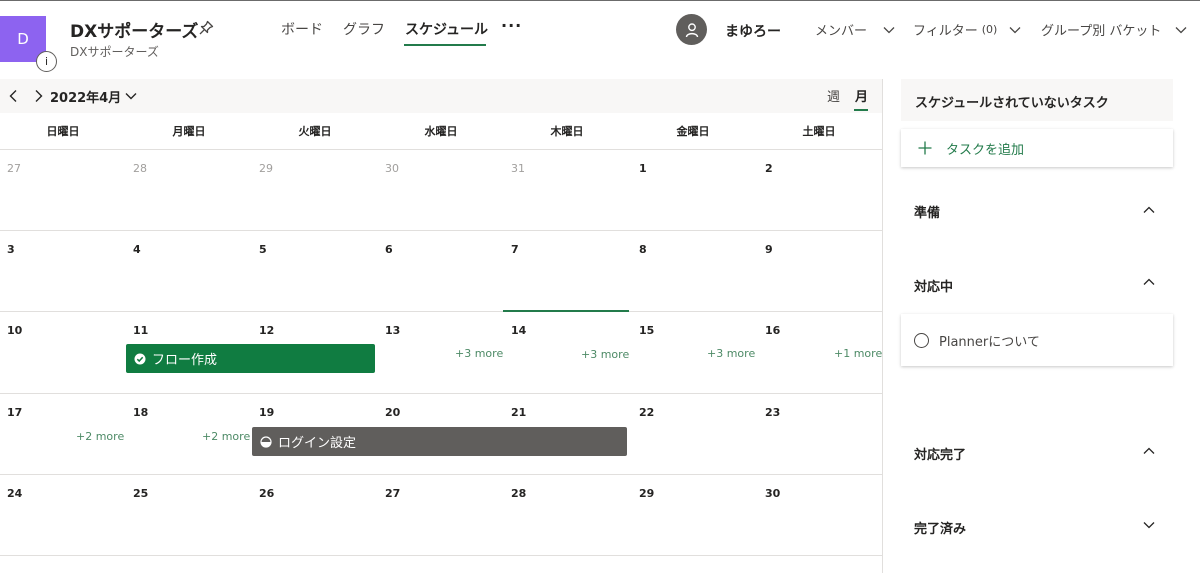 This screenshot has height=573, width=1200. Describe the element at coordinates (446, 29) in the screenshot. I see `tab-schedule: スケジュール` at that location.